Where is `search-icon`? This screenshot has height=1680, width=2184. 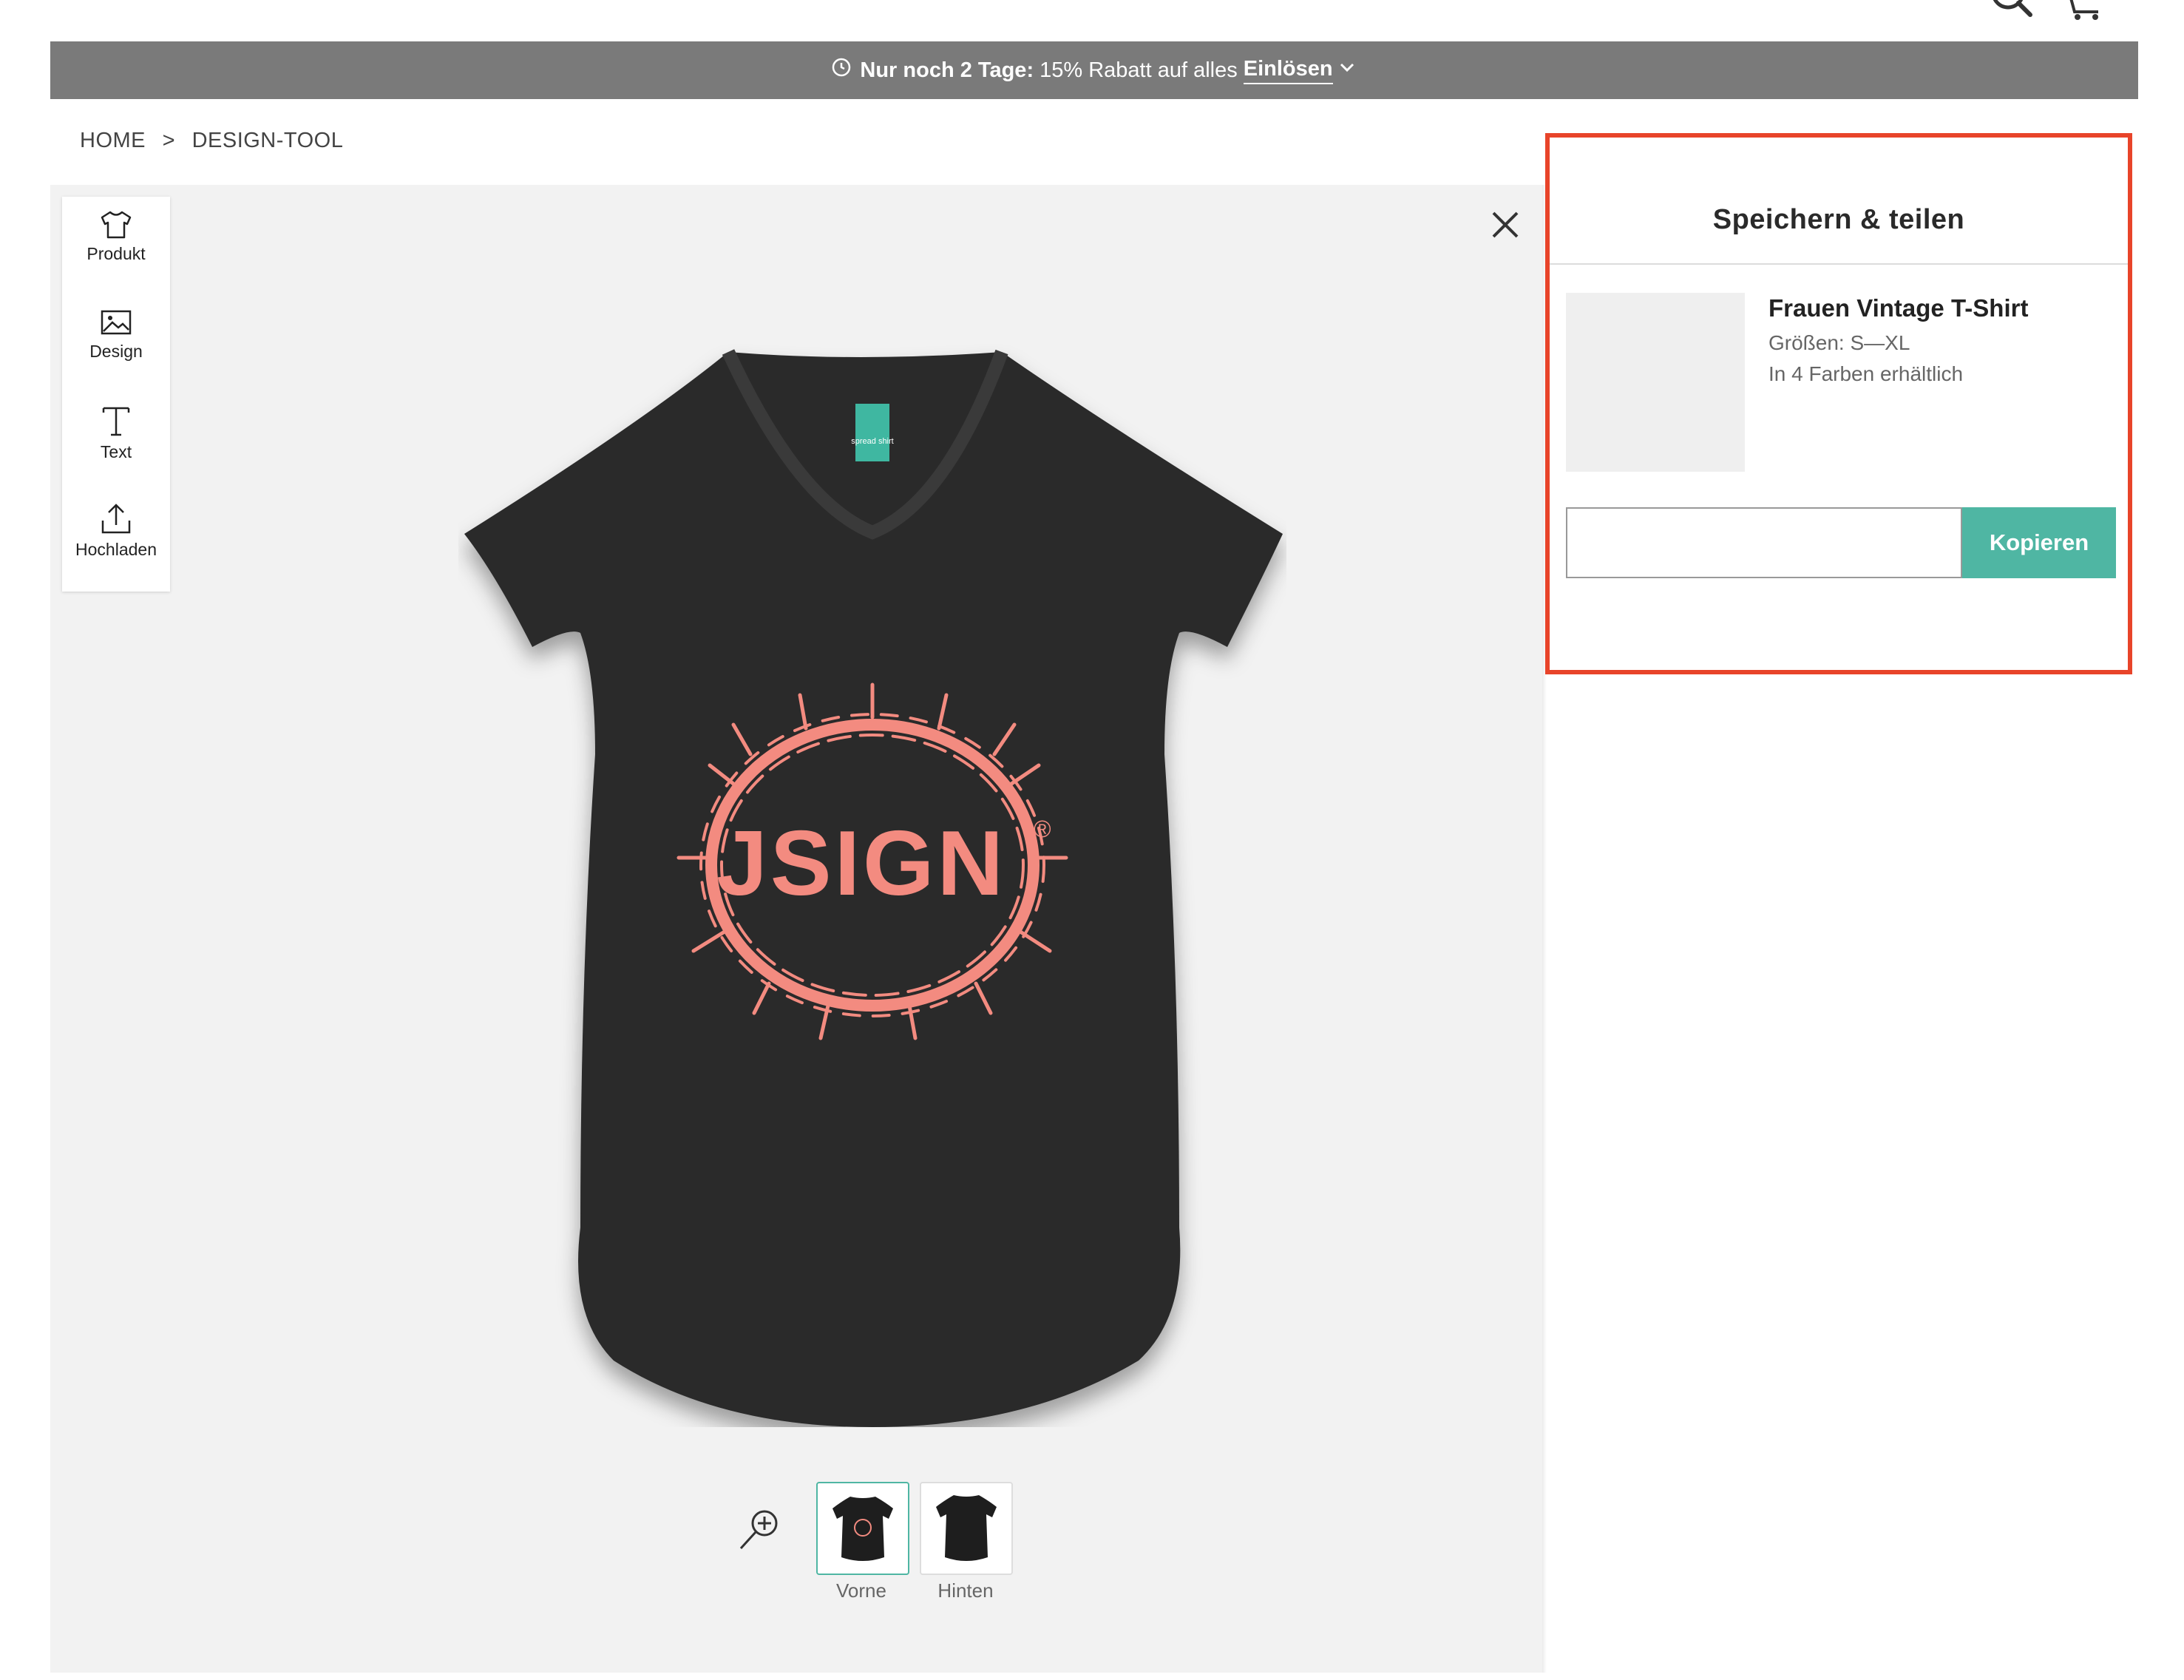
search-icon is located at coordinates (2012, 11).